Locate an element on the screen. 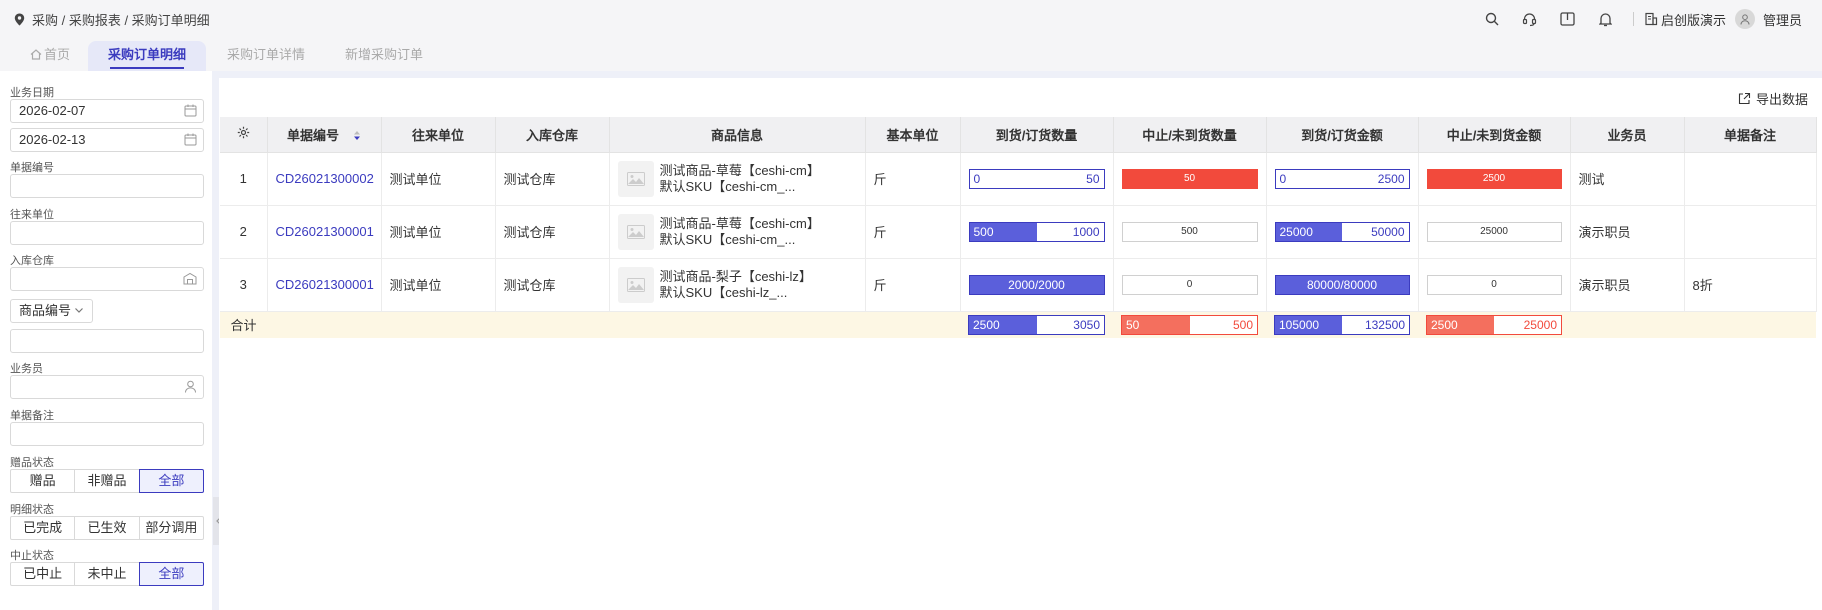  product-input is located at coordinates (107, 341).